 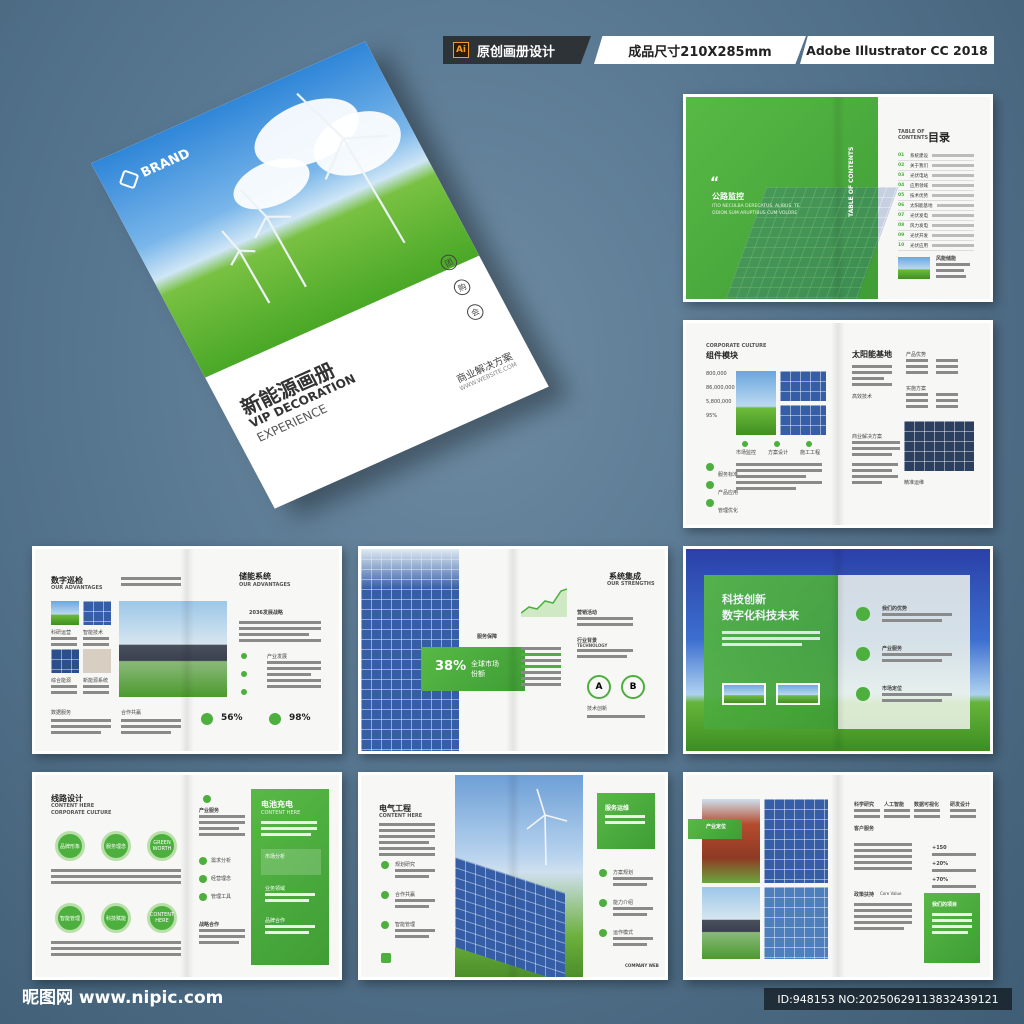 What do you see at coordinates (162, 918) in the screenshot?
I see `route-circle-6: CONTENT HERE` at bounding box center [162, 918].